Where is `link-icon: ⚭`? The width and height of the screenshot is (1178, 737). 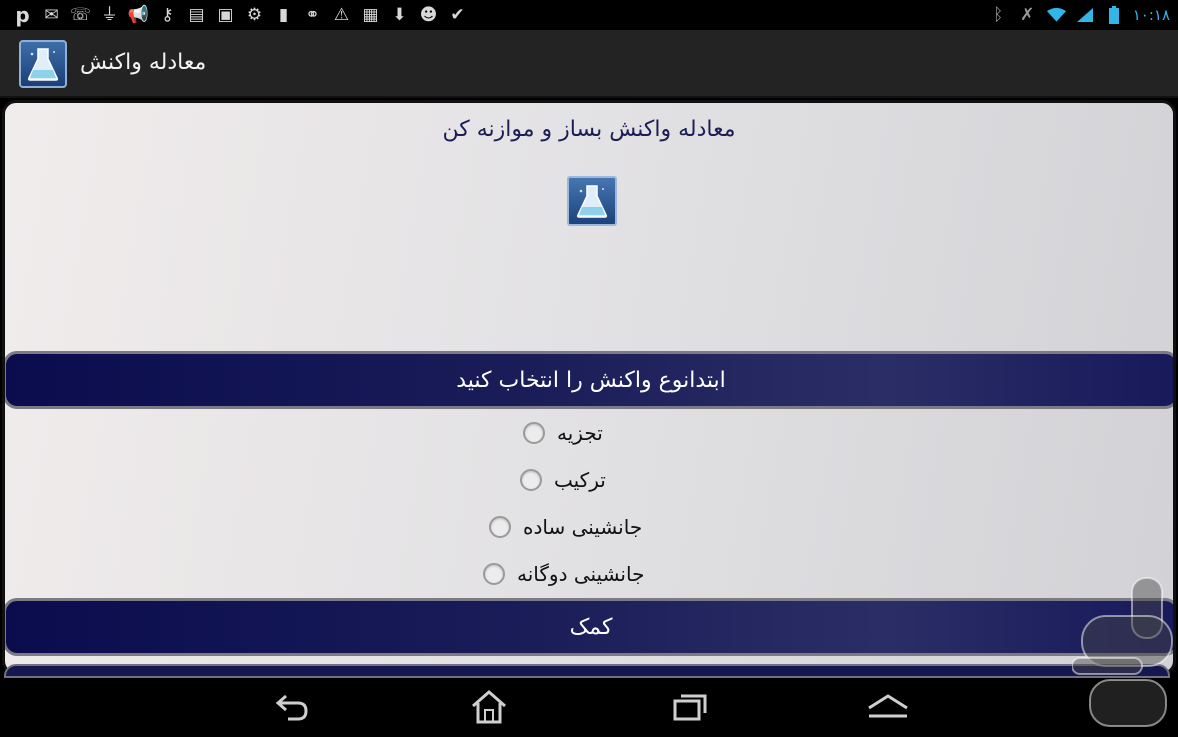
link-icon: ⚭ is located at coordinates (312, 14).